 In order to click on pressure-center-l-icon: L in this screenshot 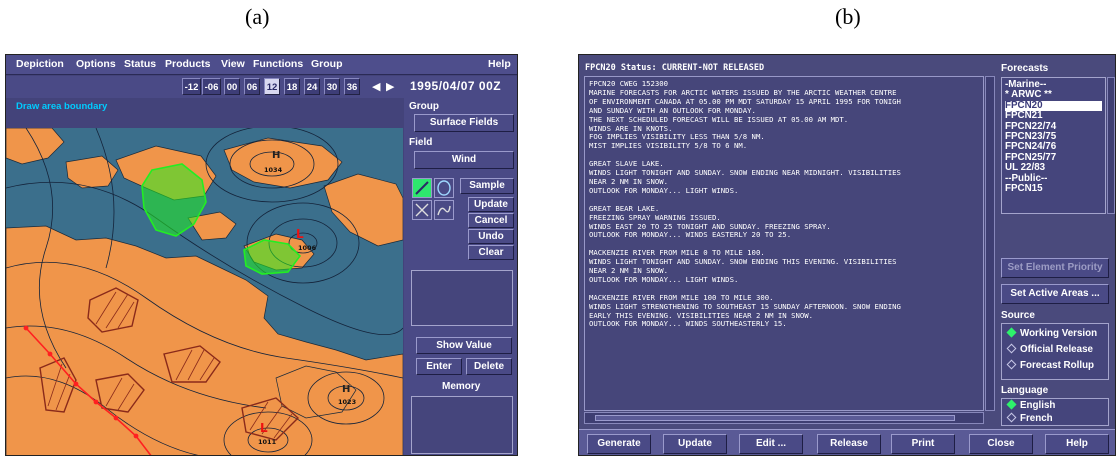, I will do `click(300, 234)`.